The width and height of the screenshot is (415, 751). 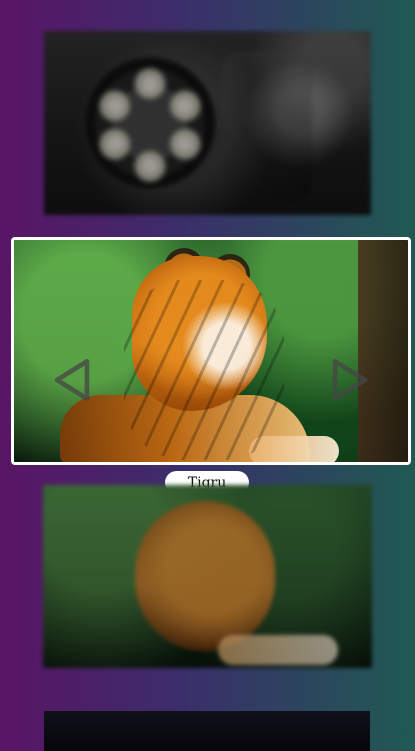 I want to click on revolver-hammer, so click(x=267, y=126).